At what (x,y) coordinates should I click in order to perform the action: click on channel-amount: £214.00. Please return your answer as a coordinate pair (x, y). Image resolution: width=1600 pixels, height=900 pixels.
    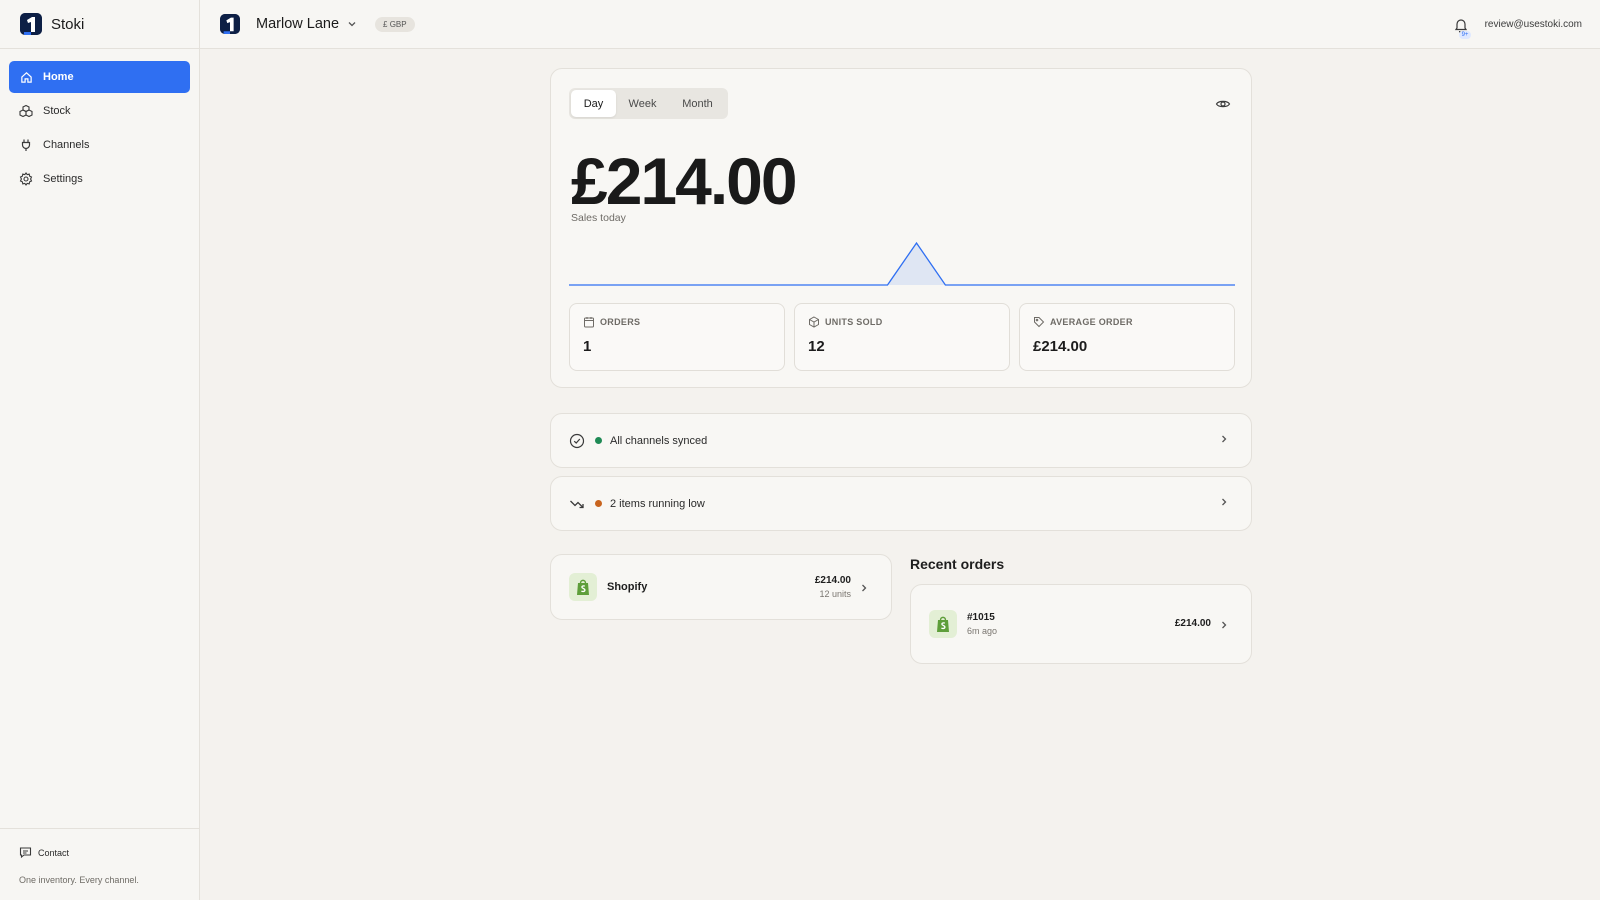
    Looking at the image, I should click on (832, 580).